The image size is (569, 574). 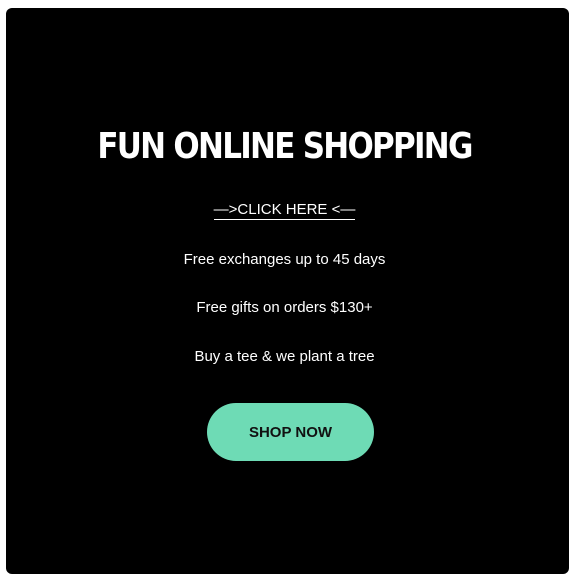 I want to click on perk-free-exchanges: Free exchanges up to 45 days, so click(x=284, y=259).